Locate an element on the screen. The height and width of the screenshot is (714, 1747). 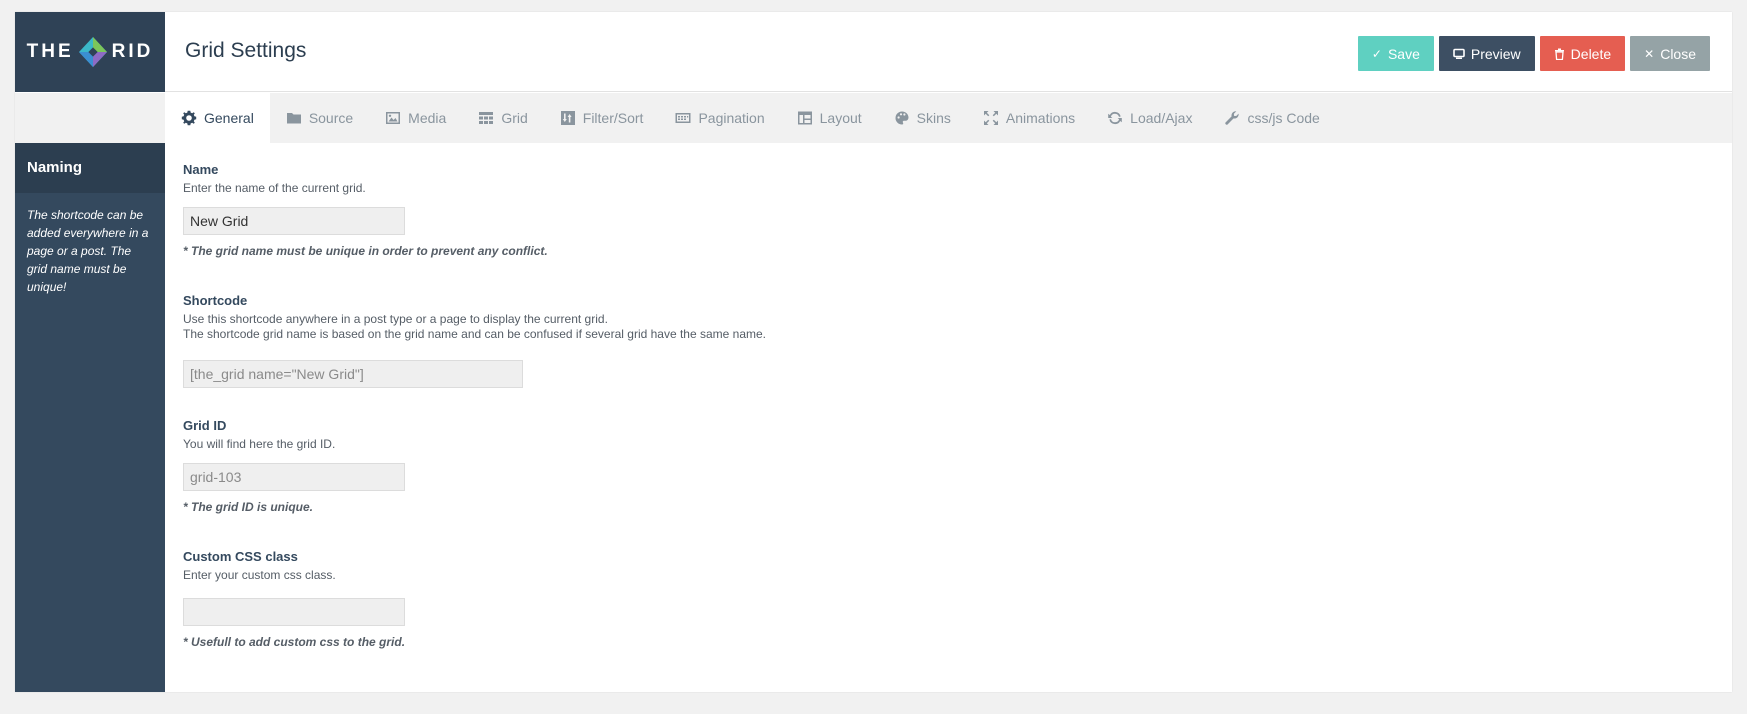
preview-label: Preview is located at coordinates (1495, 53).